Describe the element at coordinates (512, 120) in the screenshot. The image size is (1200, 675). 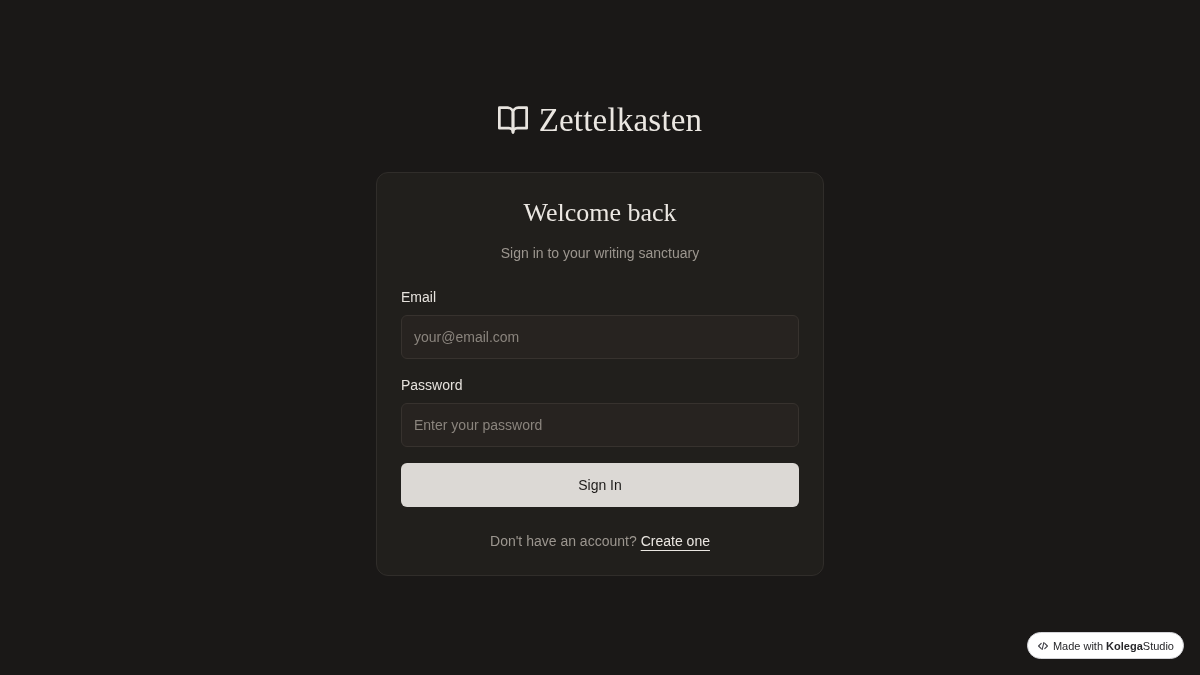
I see `open-book-icon` at that location.